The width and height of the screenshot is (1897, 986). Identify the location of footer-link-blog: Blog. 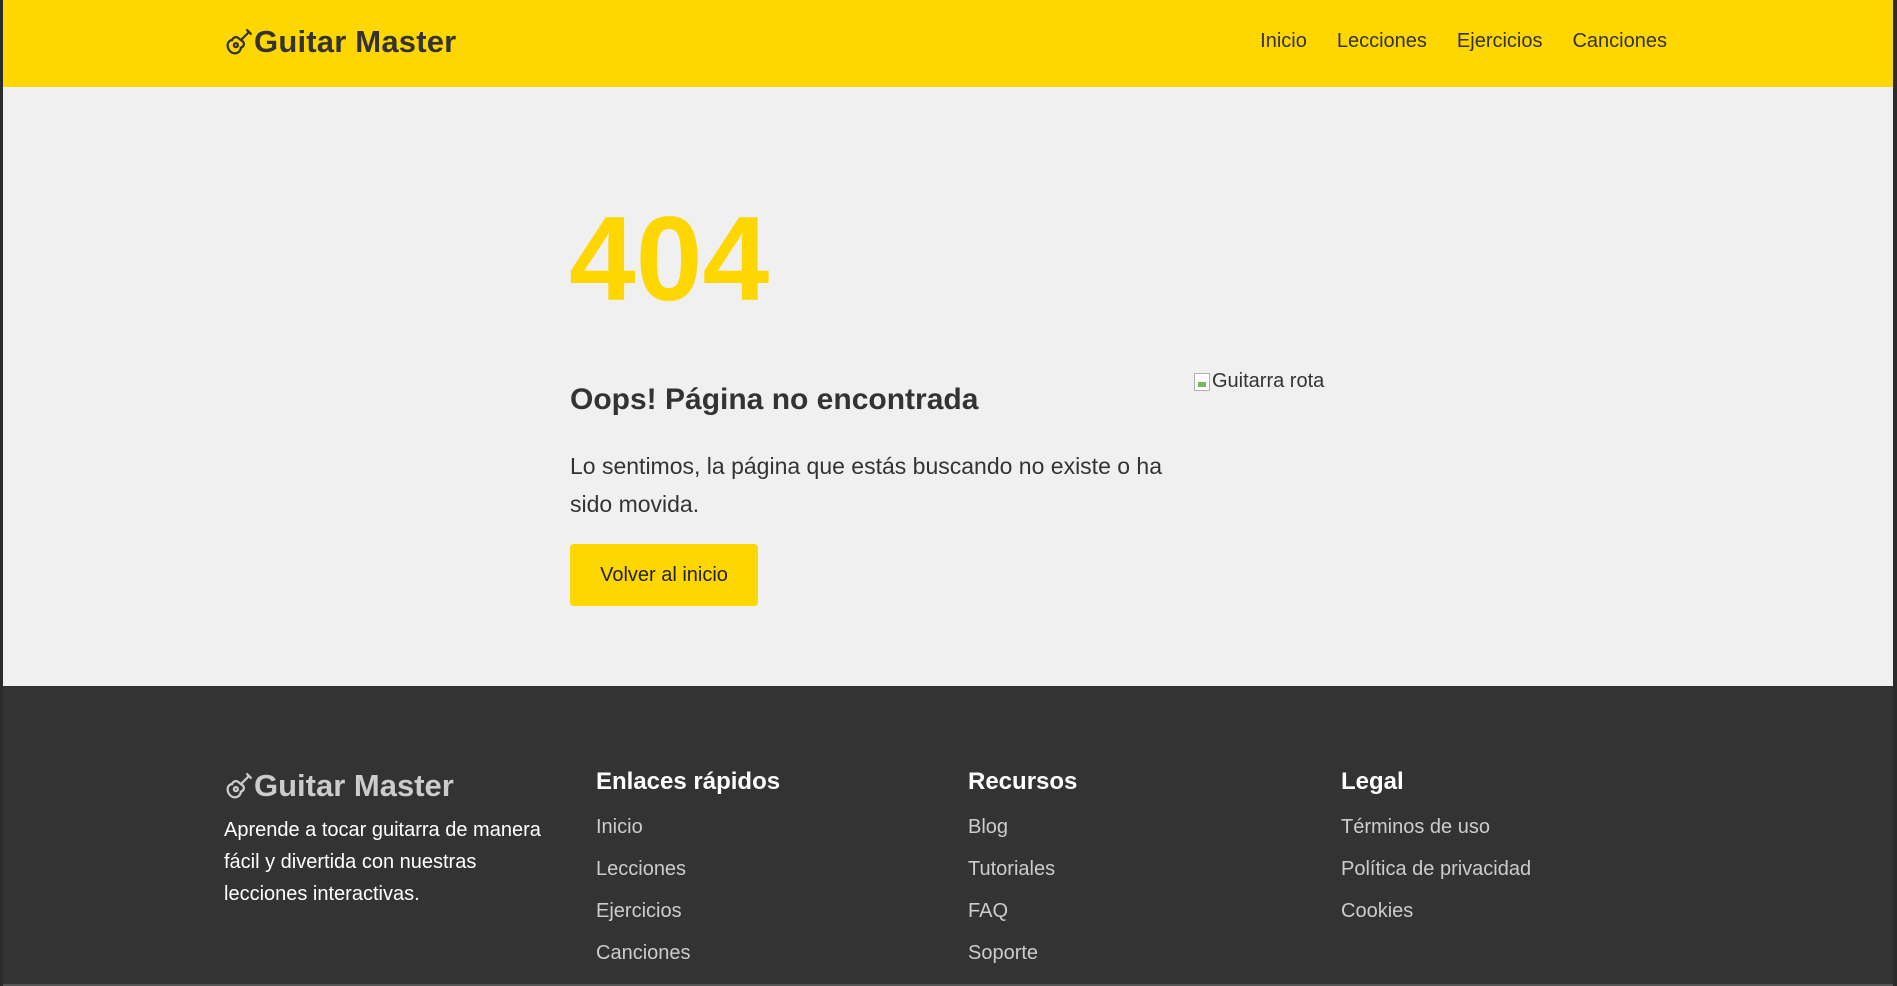
(1022, 837).